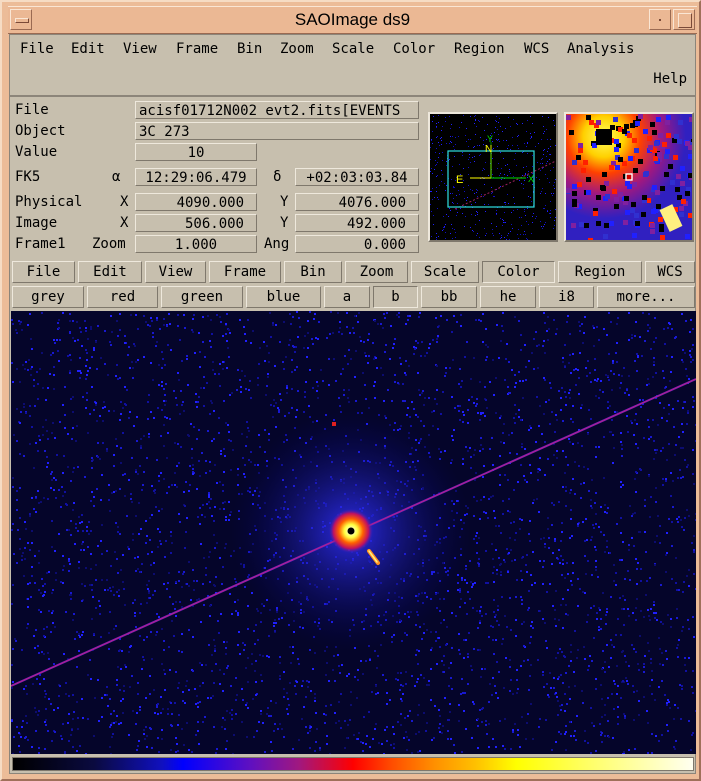 Image resolution: width=701 pixels, height=781 pixels. Describe the element at coordinates (297, 49) in the screenshot. I see `menu-zoom: Zoom` at that location.